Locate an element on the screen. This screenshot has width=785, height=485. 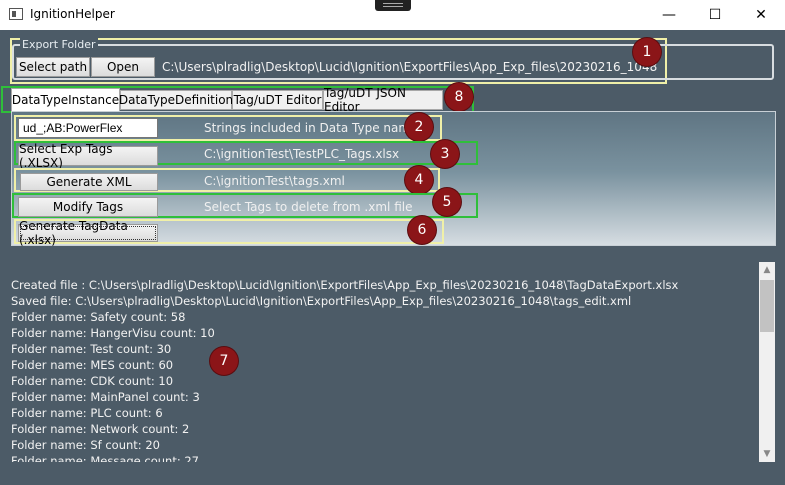
log-line: Folder name: MES count: 60 is located at coordinates (92, 365).